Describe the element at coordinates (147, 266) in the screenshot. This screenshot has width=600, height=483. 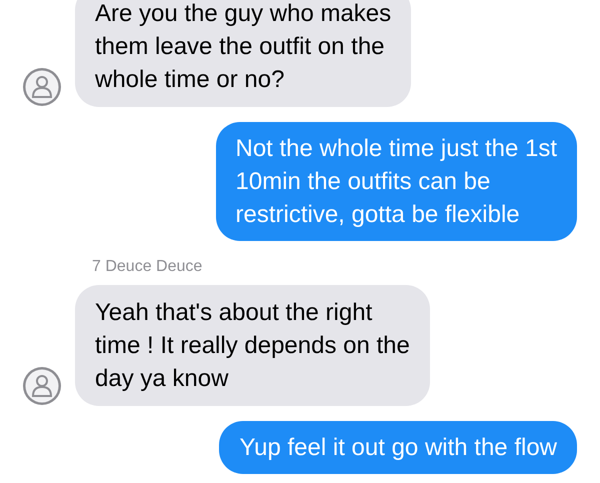
I see `sender-name: 7 Deuce Deuce` at that location.